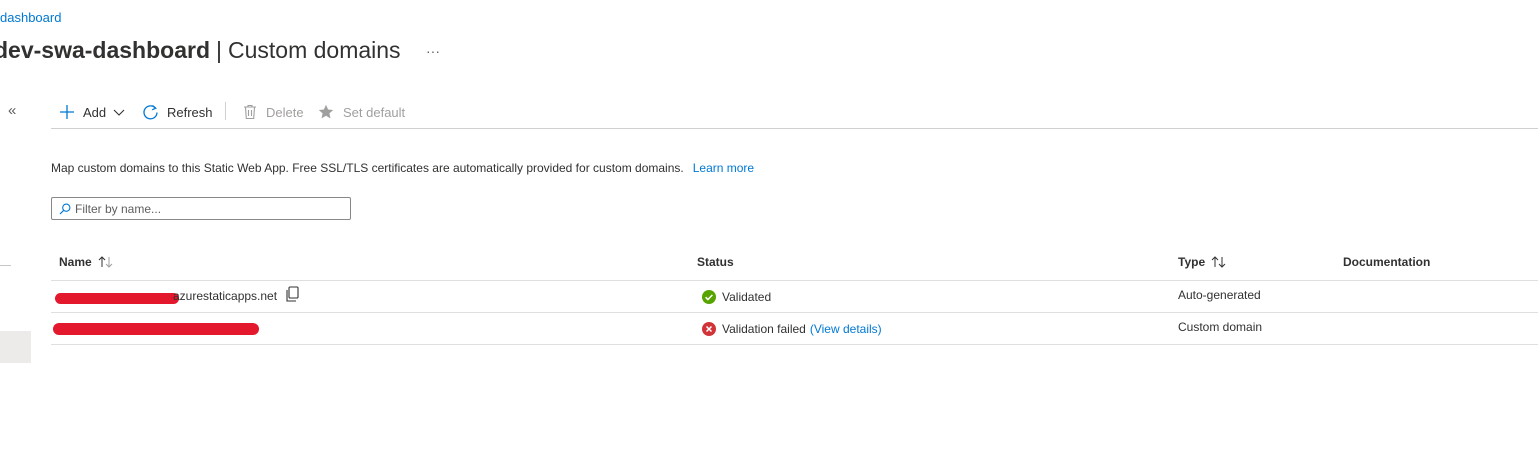 This screenshot has width=1538, height=461. Describe the element at coordinates (846, 329) in the screenshot. I see `view-details-link: (View details)` at that location.